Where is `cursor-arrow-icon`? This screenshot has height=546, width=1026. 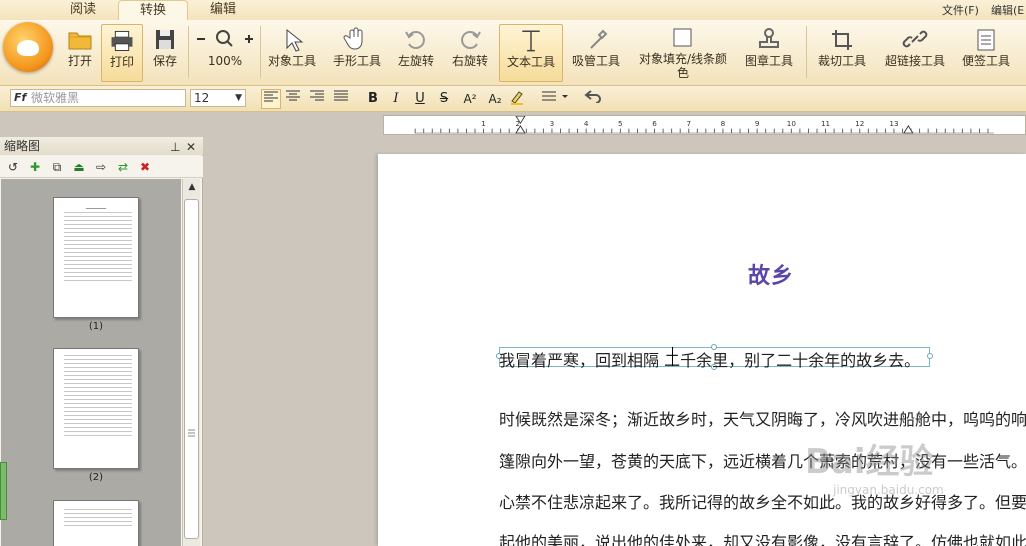 cursor-arrow-icon is located at coordinates (295, 40).